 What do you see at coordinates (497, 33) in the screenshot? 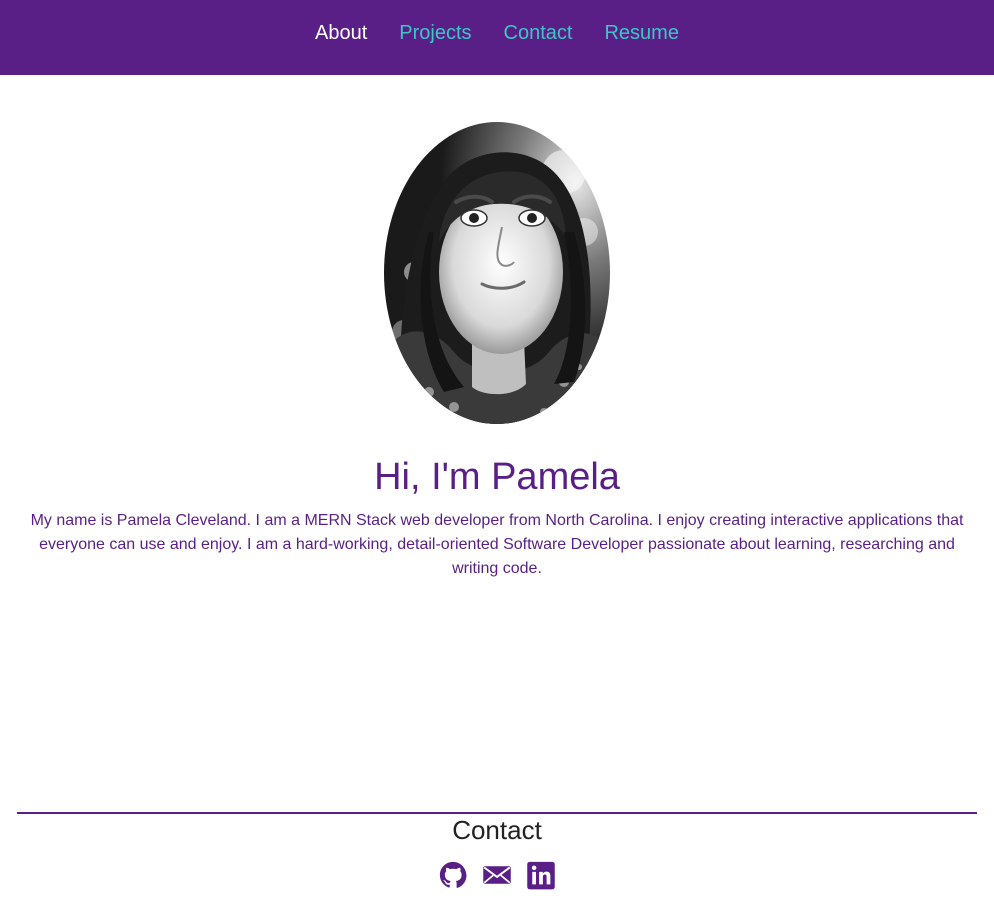
I see `nav-list: About Projects Contact Resume` at bounding box center [497, 33].